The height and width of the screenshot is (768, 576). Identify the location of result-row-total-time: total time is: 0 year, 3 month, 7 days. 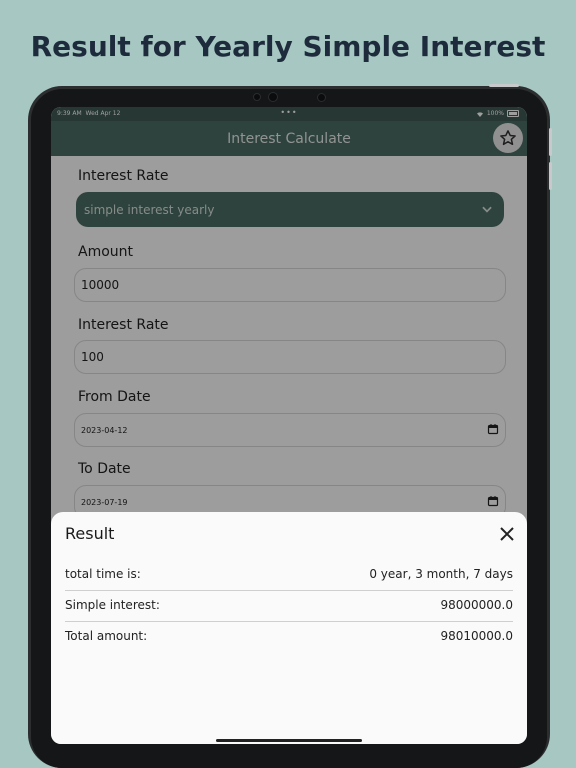
(289, 574).